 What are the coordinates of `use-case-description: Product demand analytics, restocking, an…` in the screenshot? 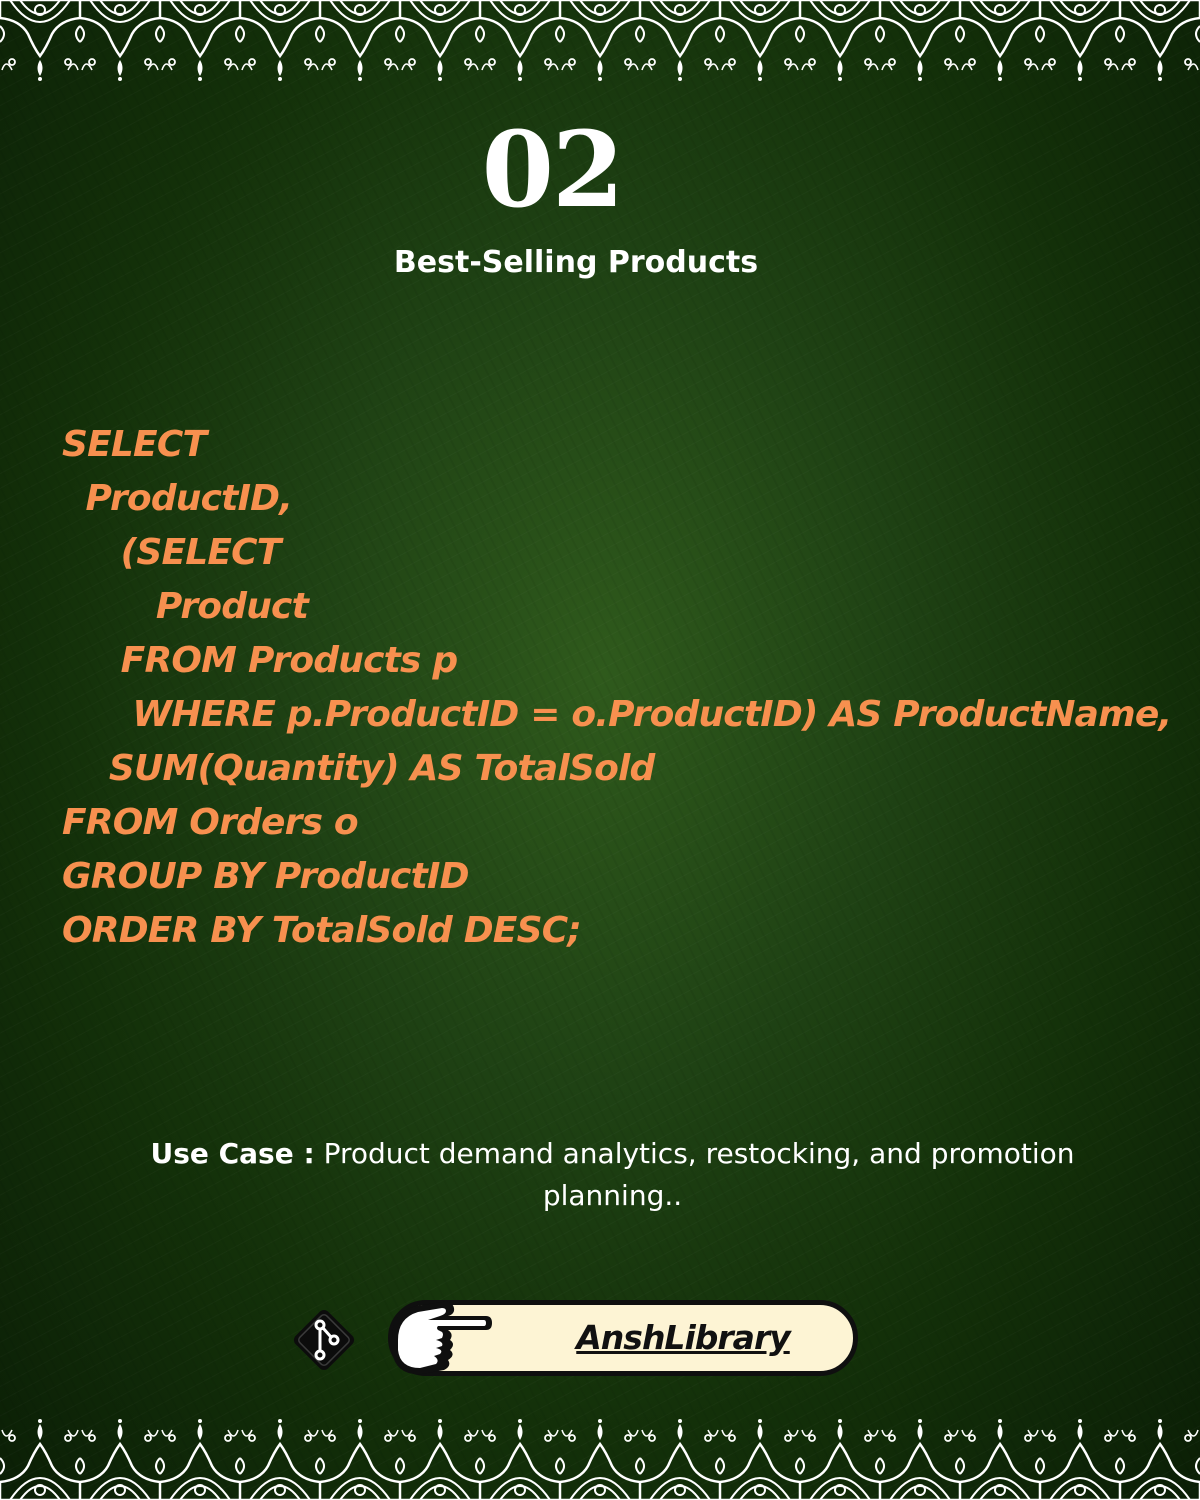 It's located at (699, 1174).